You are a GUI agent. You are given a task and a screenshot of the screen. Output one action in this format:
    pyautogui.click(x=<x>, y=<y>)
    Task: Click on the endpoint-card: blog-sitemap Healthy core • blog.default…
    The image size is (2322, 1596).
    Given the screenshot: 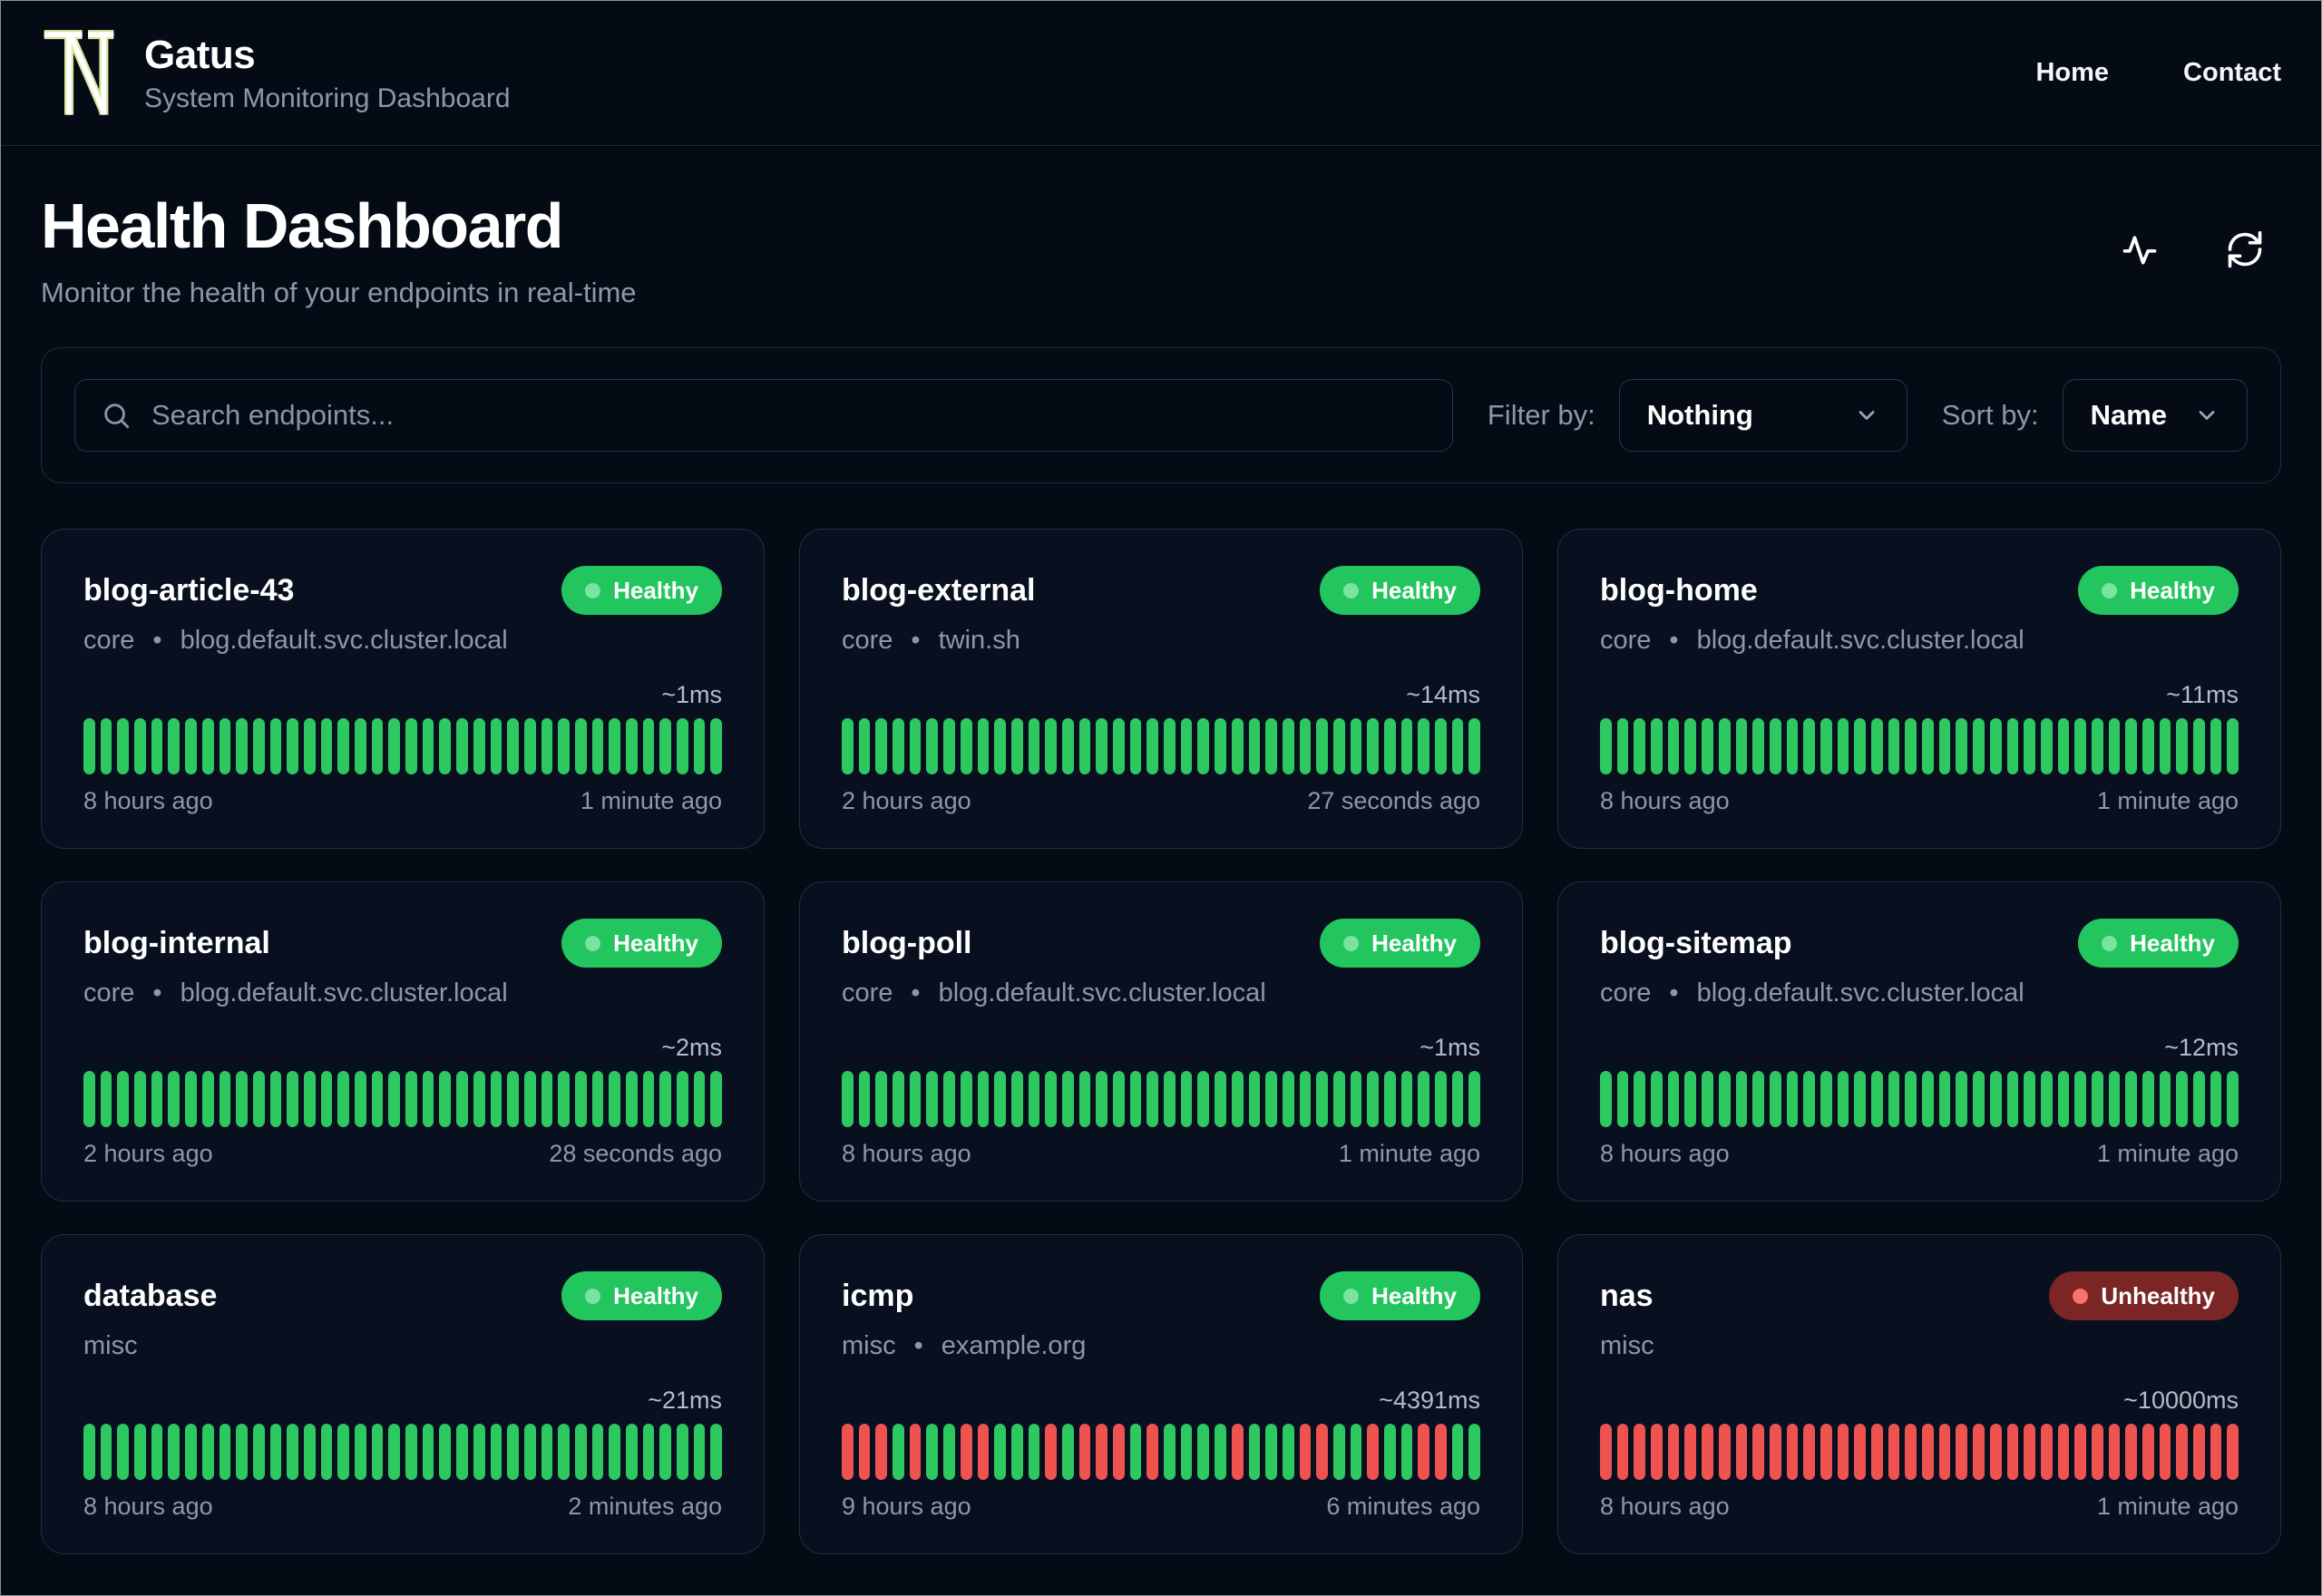 What is the action you would take?
    pyautogui.click(x=1919, y=1041)
    